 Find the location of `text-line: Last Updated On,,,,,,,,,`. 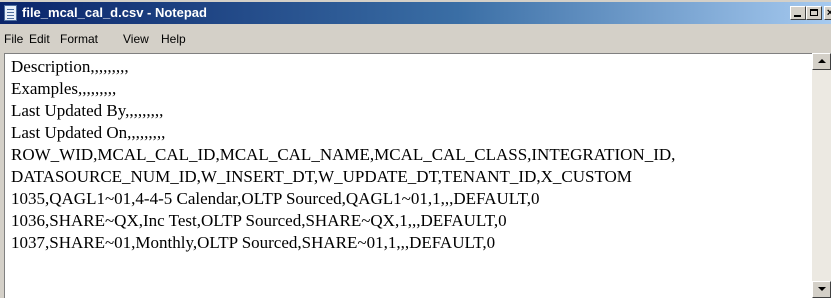

text-line: Last Updated On,,,,,,,,, is located at coordinates (88, 132).